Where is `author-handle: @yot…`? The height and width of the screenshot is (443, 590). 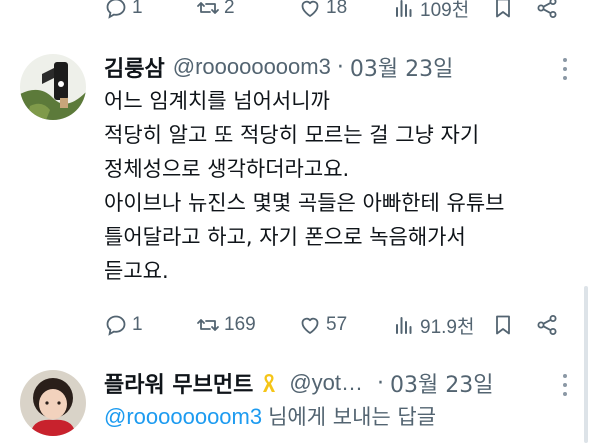 author-handle: @yot… is located at coordinates (326, 383).